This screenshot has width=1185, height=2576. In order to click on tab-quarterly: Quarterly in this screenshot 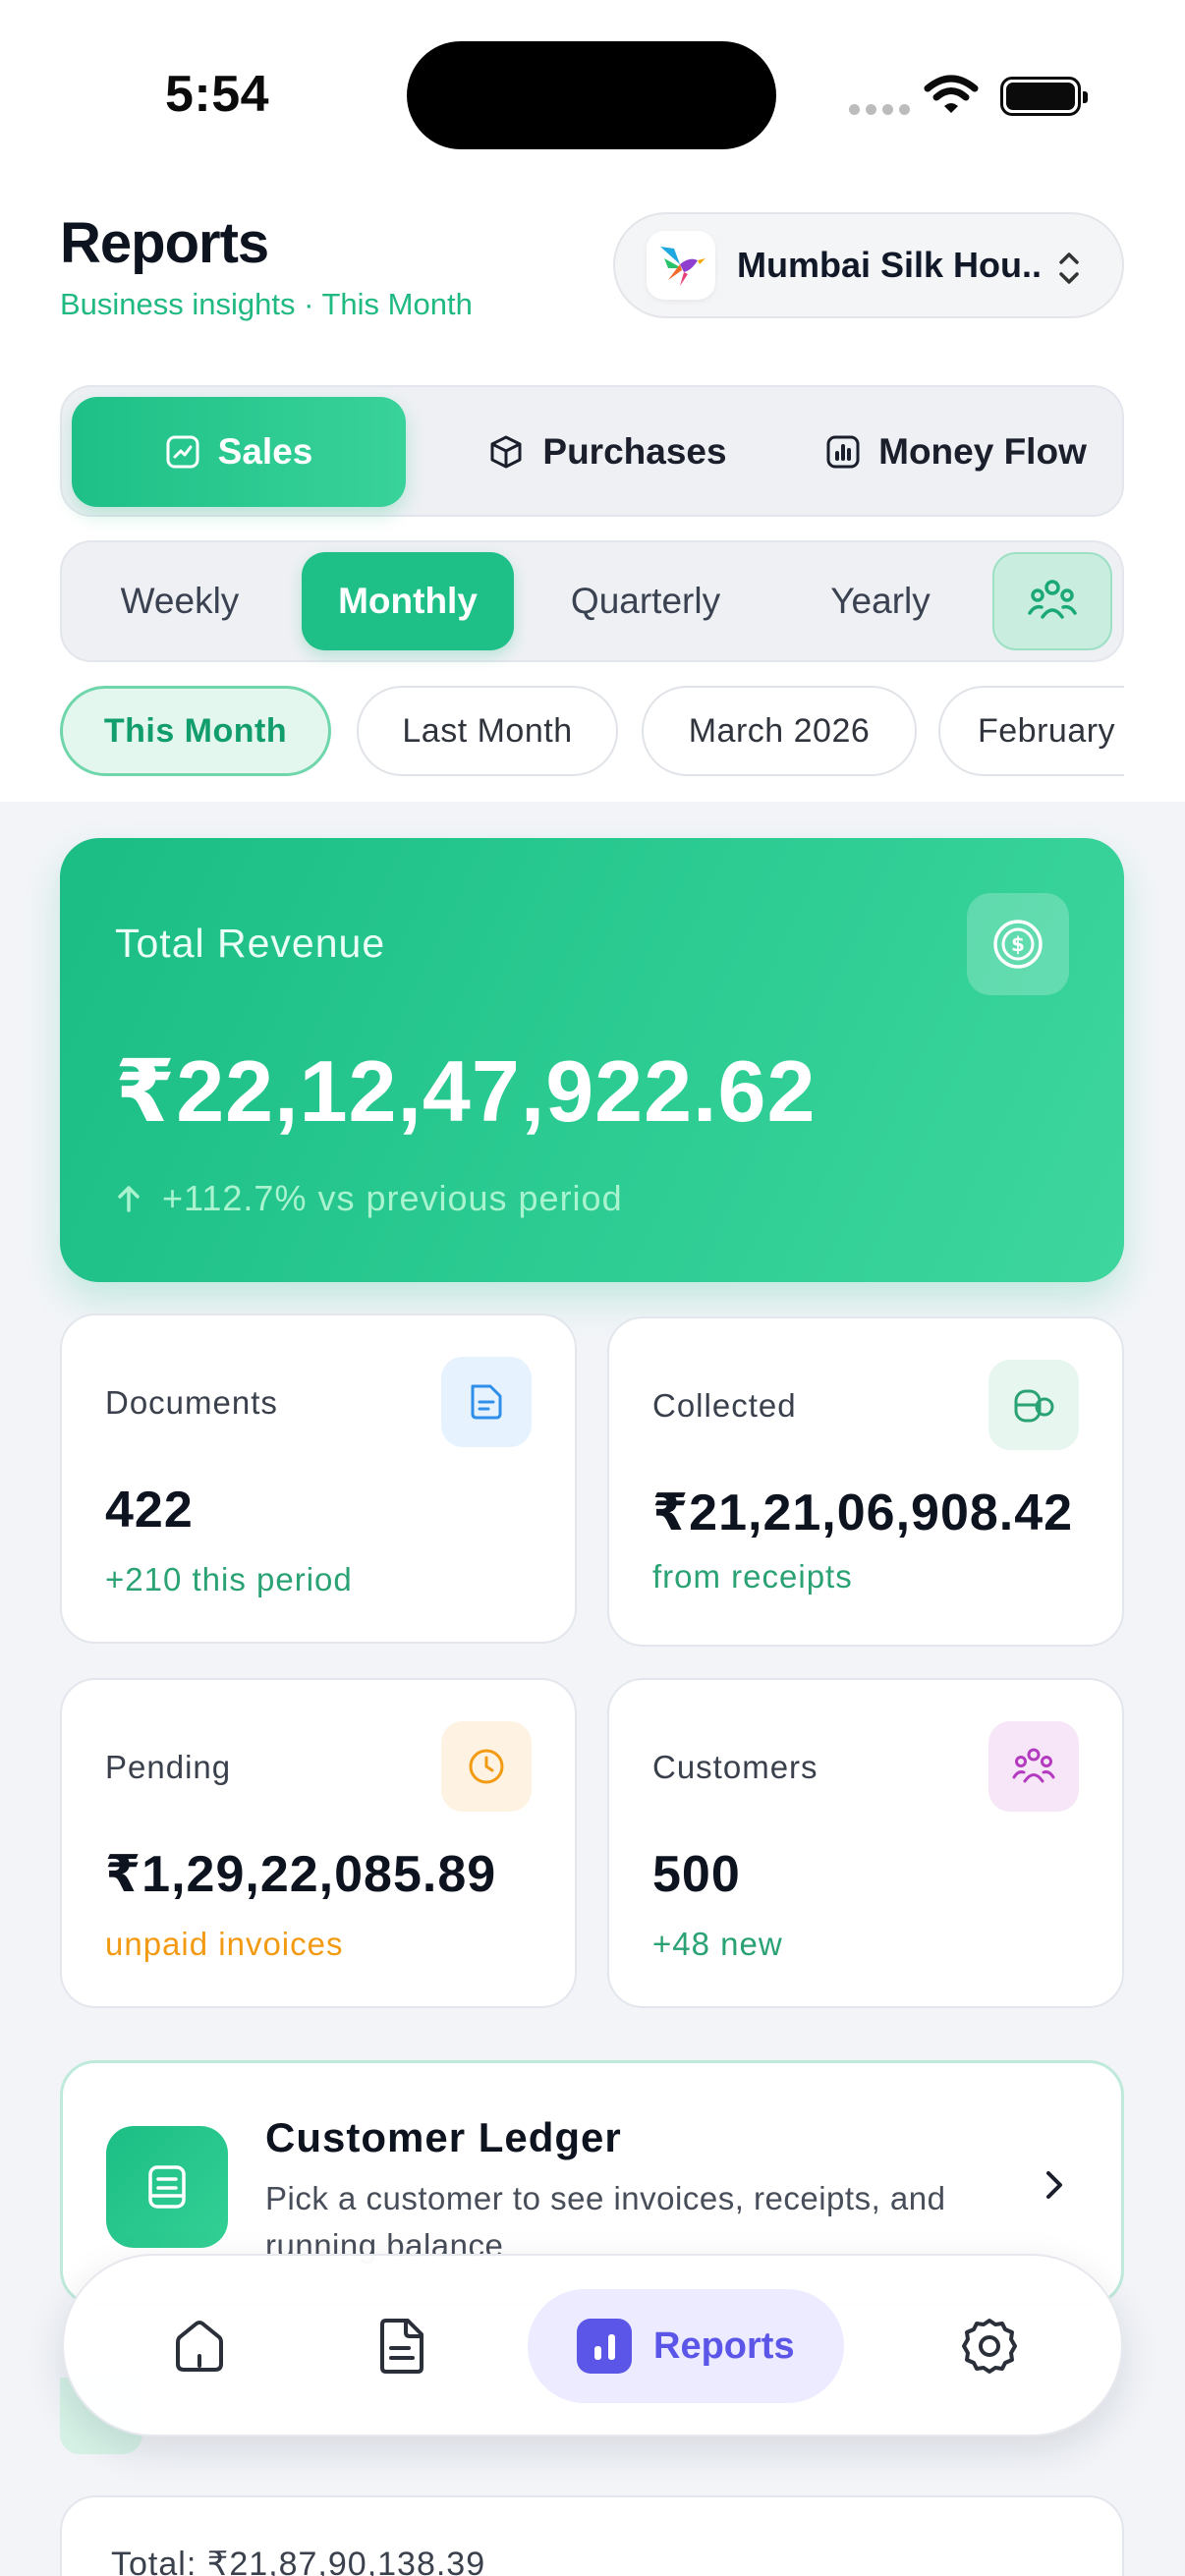, I will do `click(646, 601)`.